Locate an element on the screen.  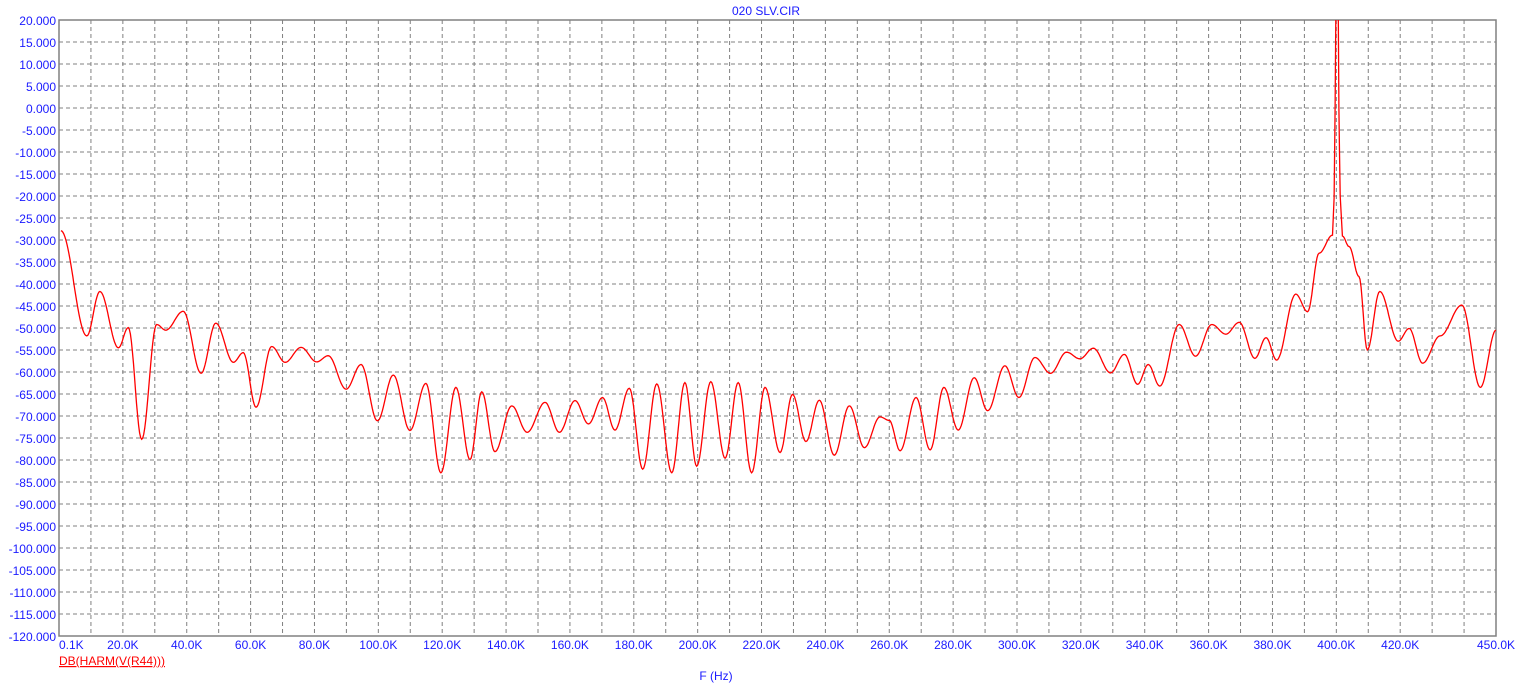
x-tick-label: 220.0K is located at coordinates (762, 645).